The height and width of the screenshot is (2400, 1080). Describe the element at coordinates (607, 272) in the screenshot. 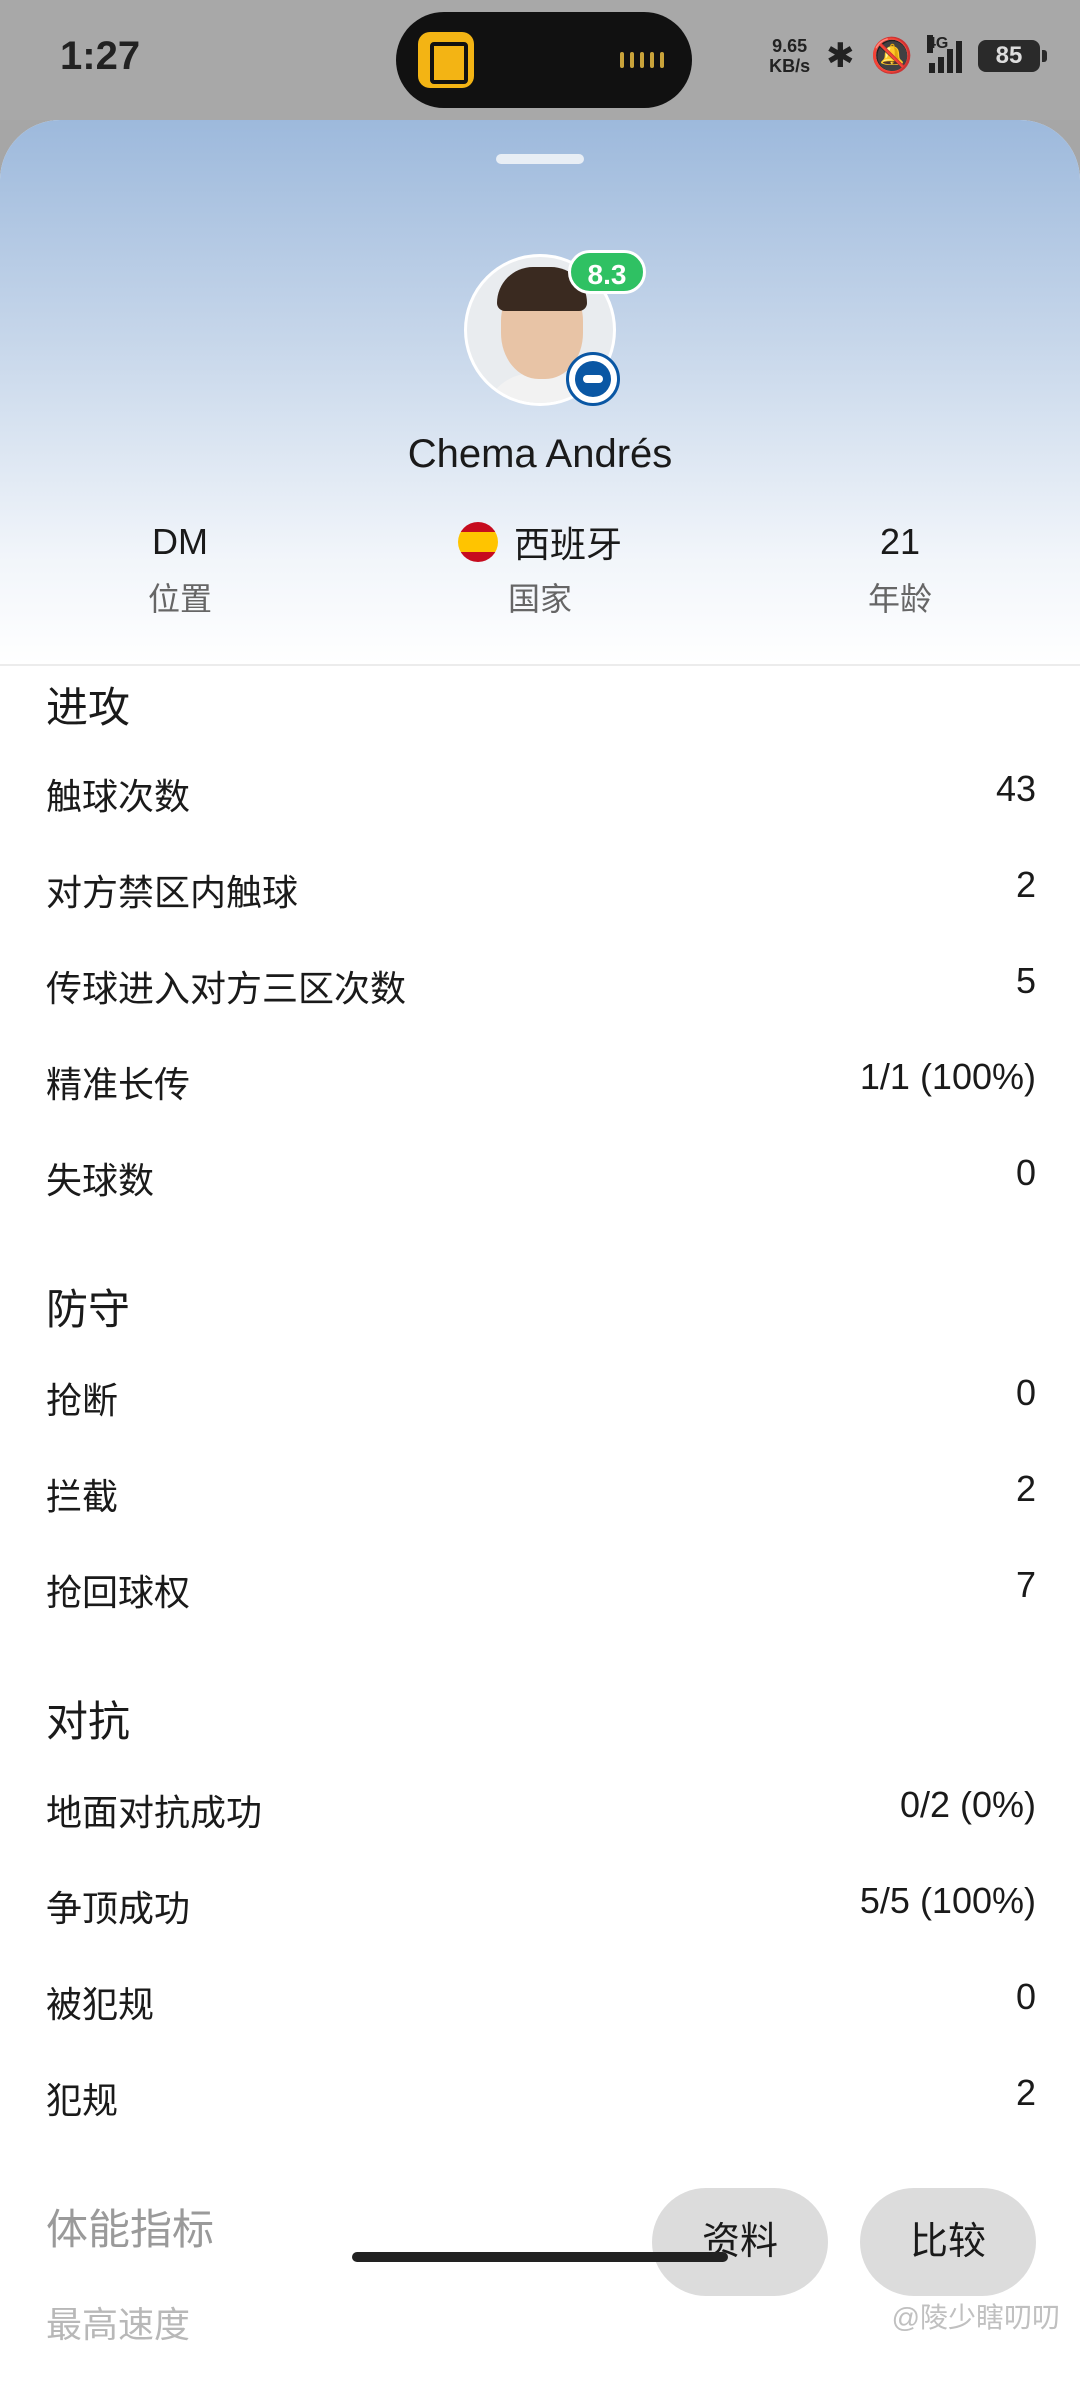

I see `rating-badge: 8.3` at that location.